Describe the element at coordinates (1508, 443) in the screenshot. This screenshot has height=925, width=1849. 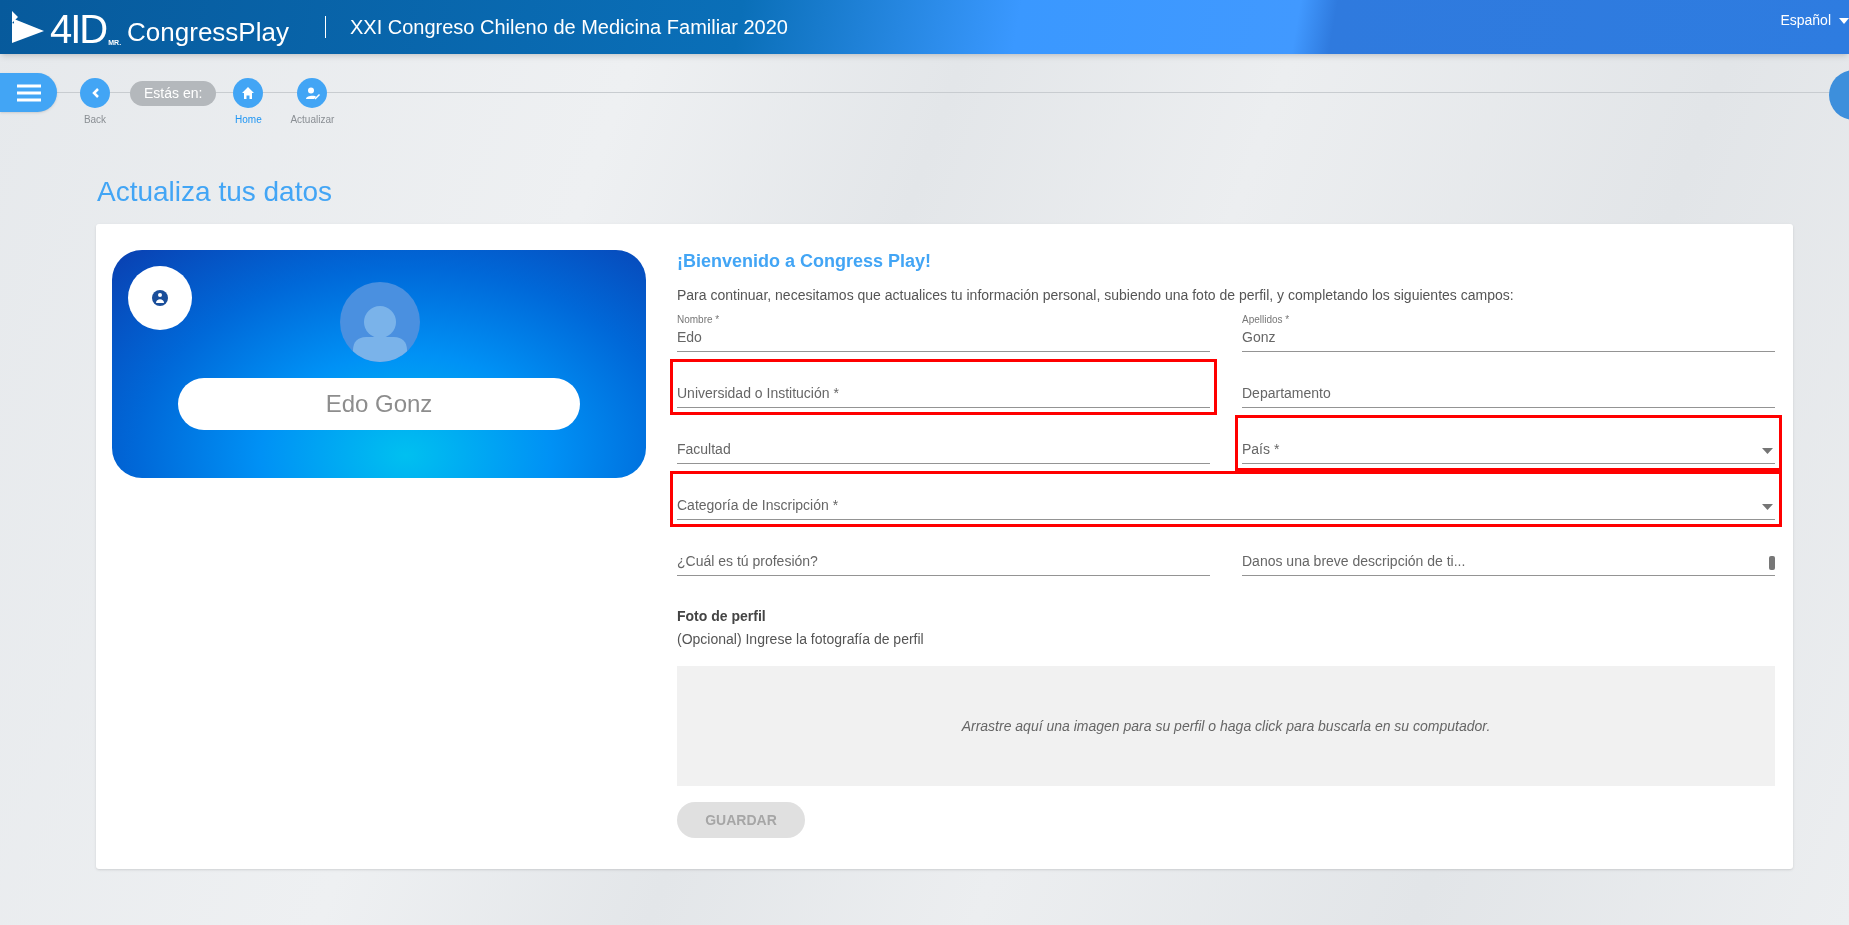
I see `dropdown-field: País *` at that location.